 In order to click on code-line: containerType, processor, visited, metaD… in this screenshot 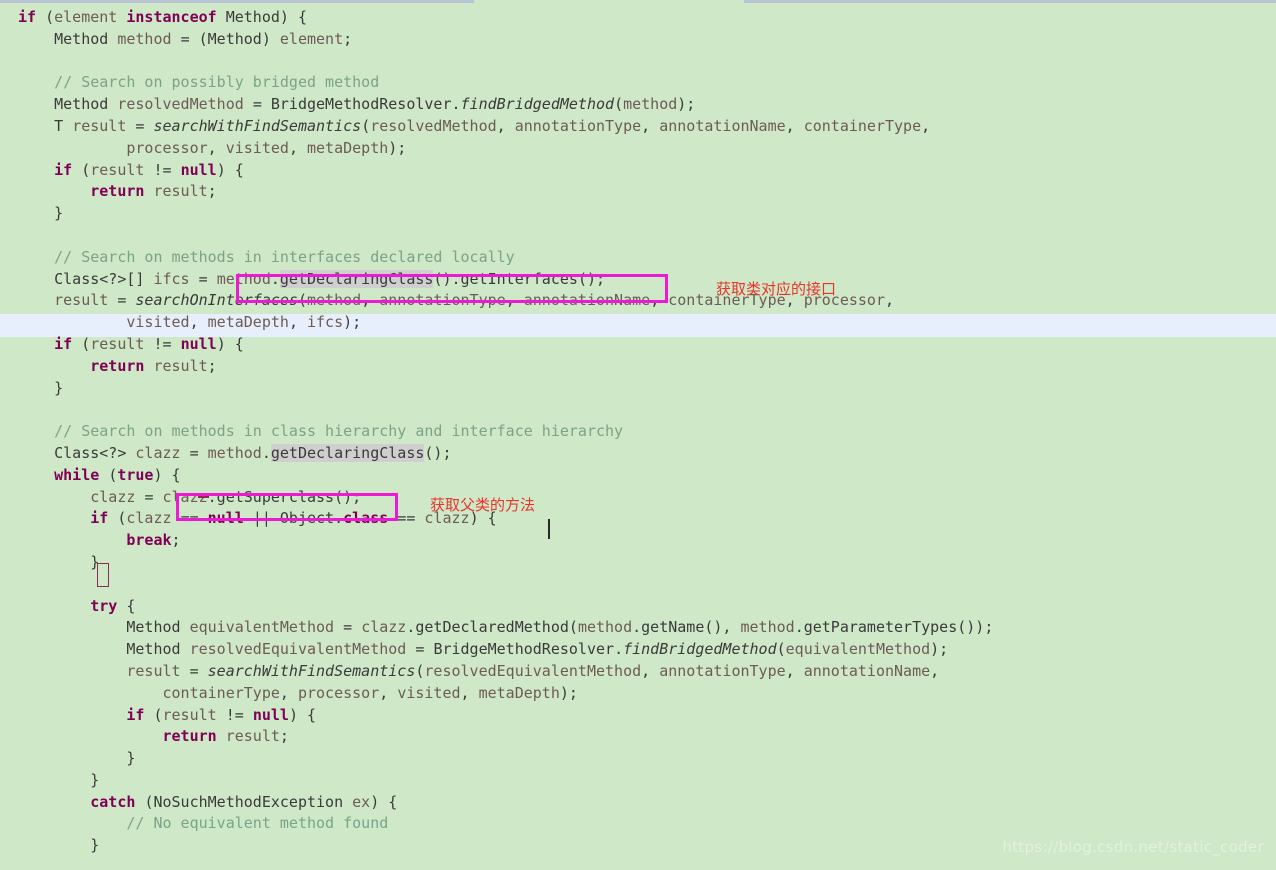, I will do `click(638, 694)`.